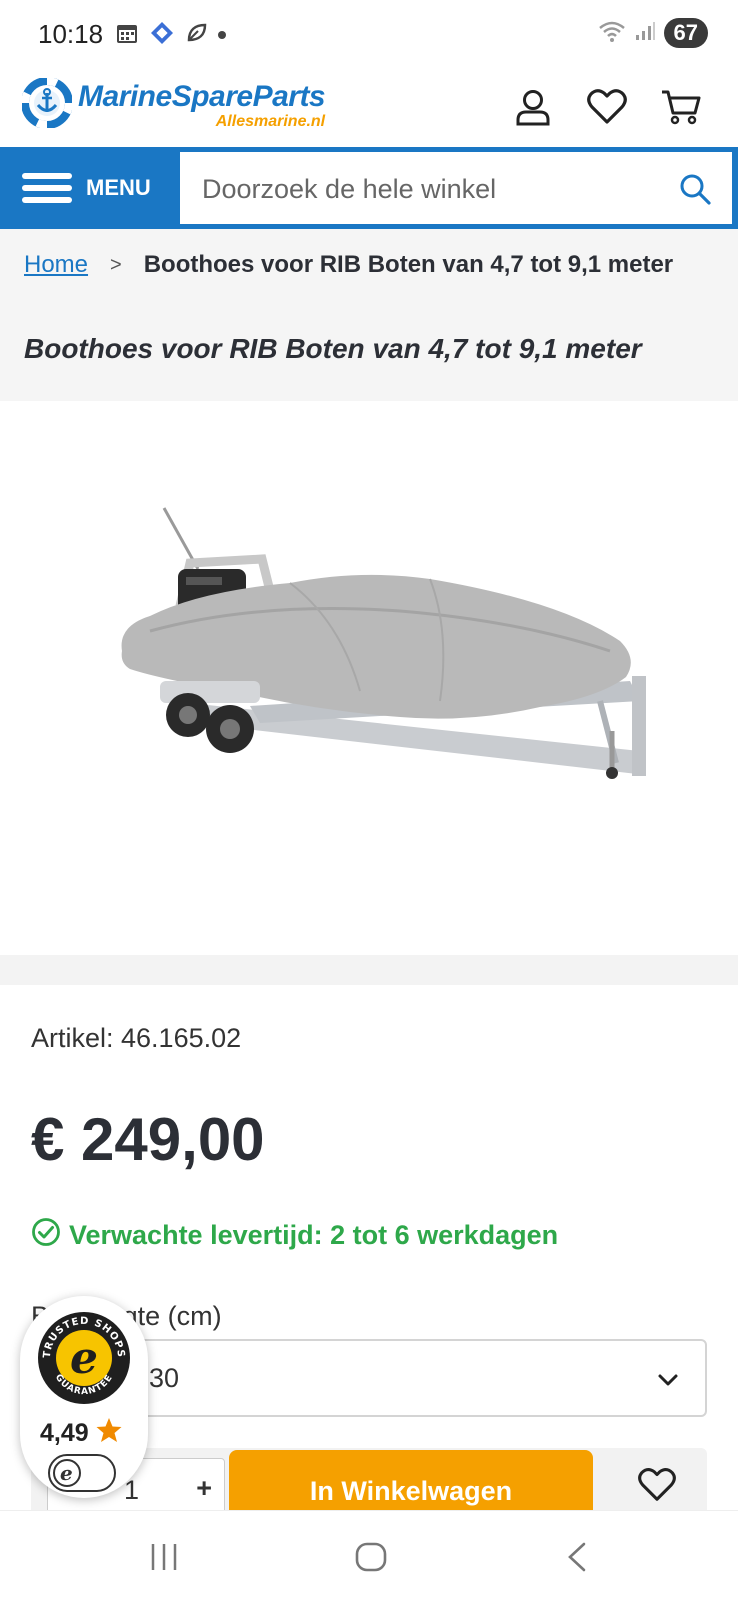 This screenshot has height=1601, width=738. What do you see at coordinates (127, 35) in the screenshot?
I see `calendar-icon` at bounding box center [127, 35].